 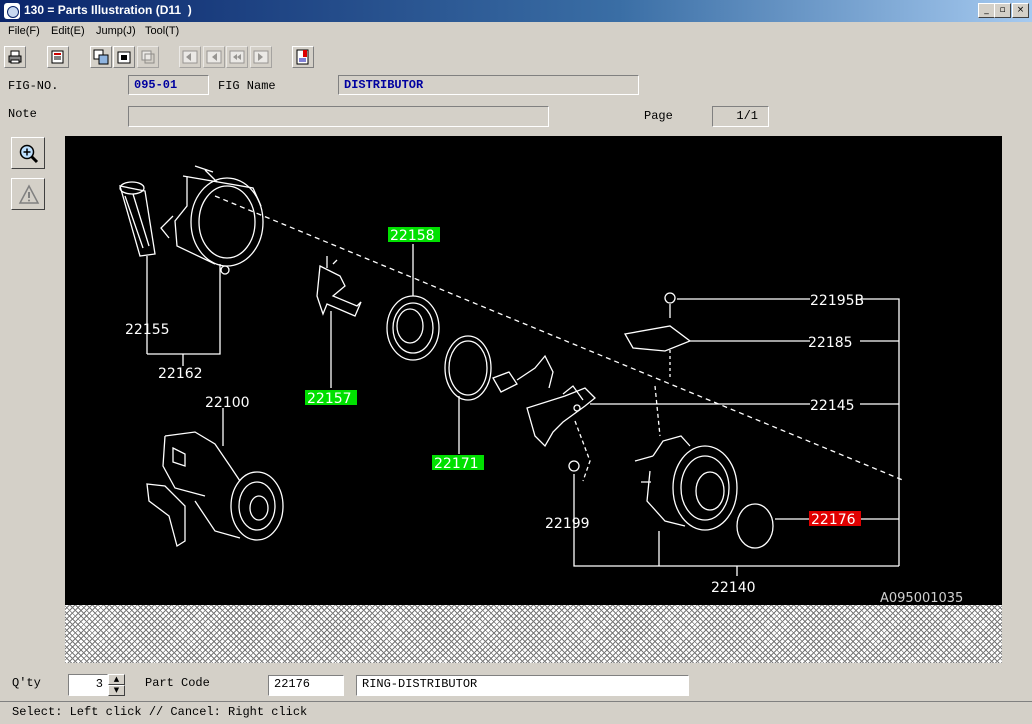 I want to click on callout-22199: 22199, so click(x=567, y=524).